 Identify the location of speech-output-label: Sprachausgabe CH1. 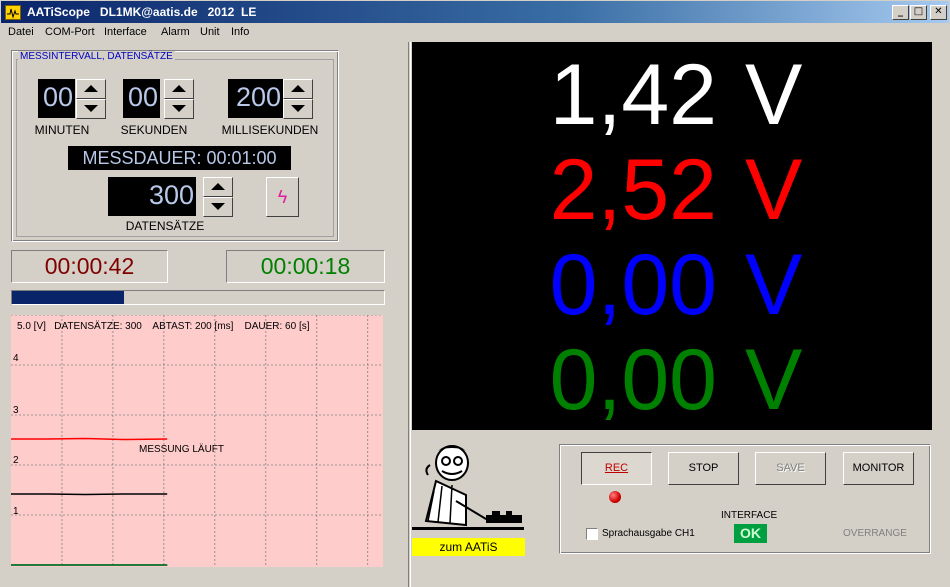
(648, 533).